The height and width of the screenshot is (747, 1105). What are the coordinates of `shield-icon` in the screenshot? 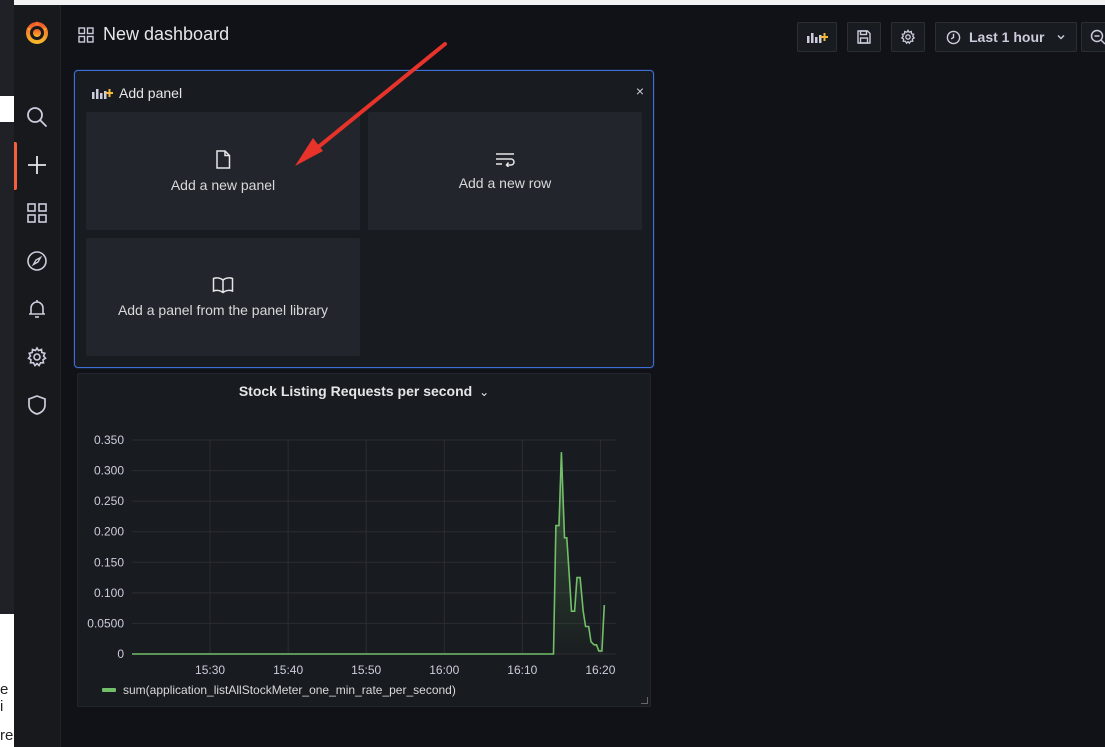 It's located at (37, 405).